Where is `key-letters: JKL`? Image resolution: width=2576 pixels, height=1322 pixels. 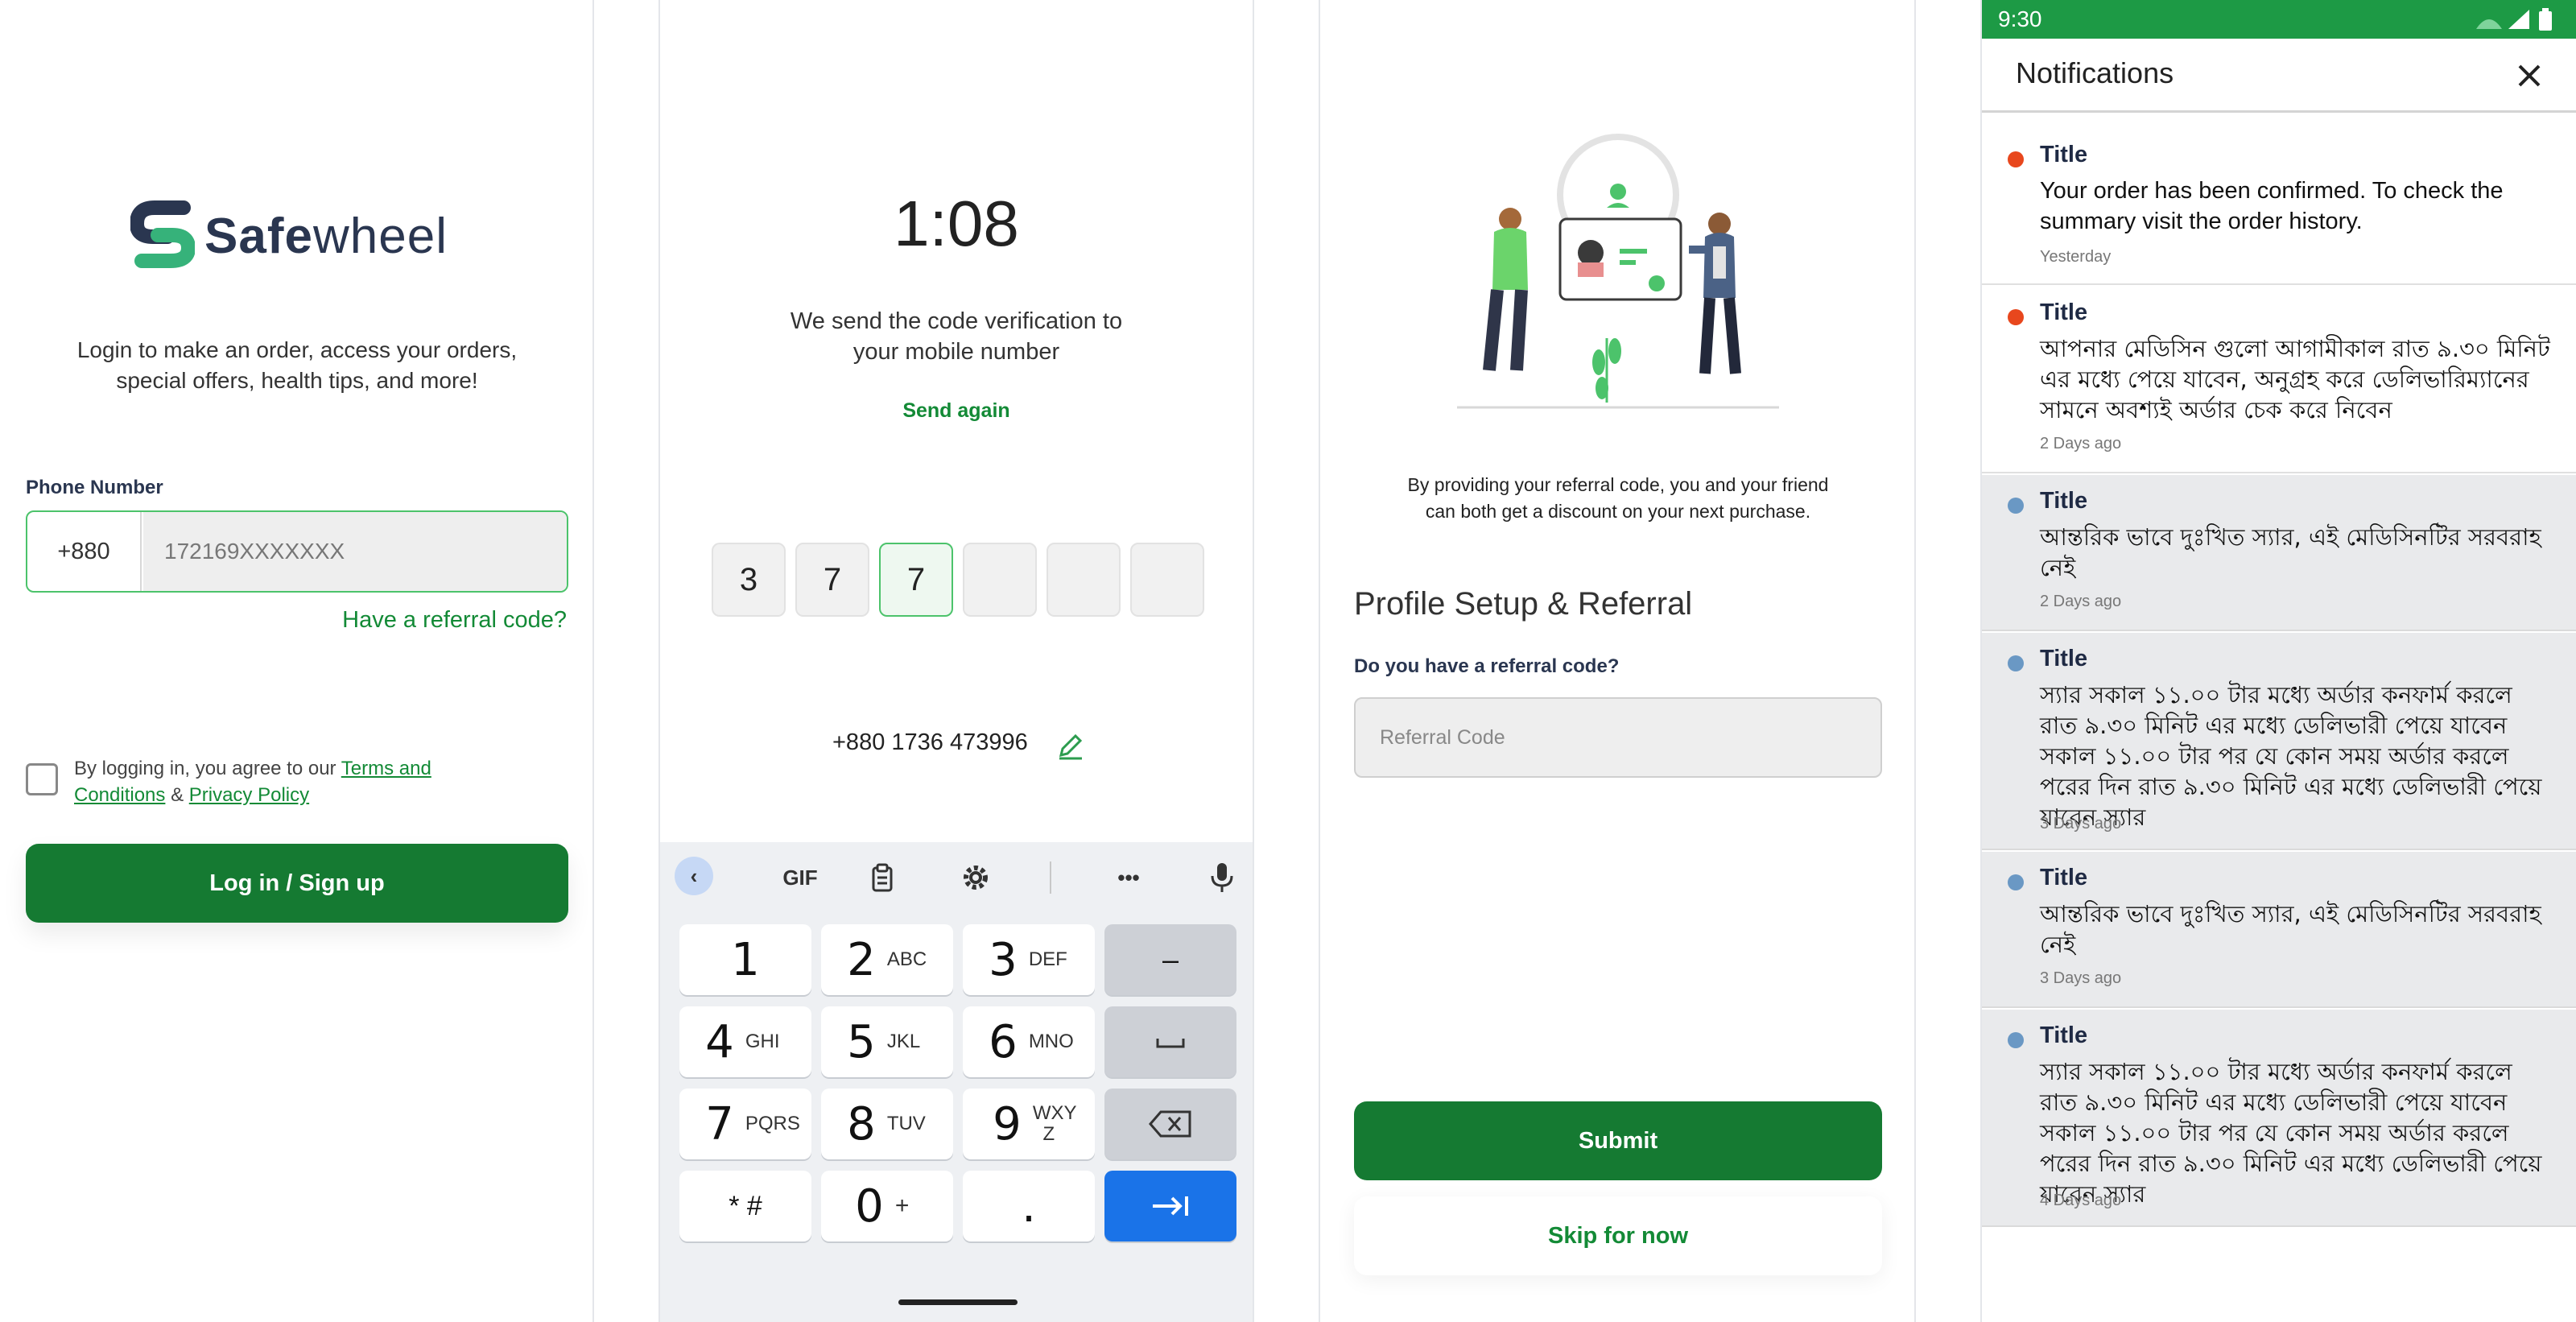 key-letters: JKL is located at coordinates (903, 1041).